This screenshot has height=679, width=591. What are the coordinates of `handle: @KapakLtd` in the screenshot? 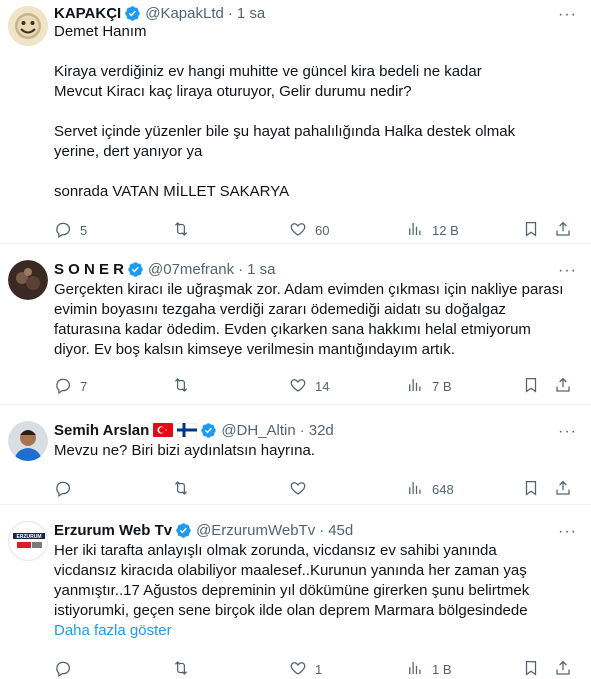 It's located at (184, 13).